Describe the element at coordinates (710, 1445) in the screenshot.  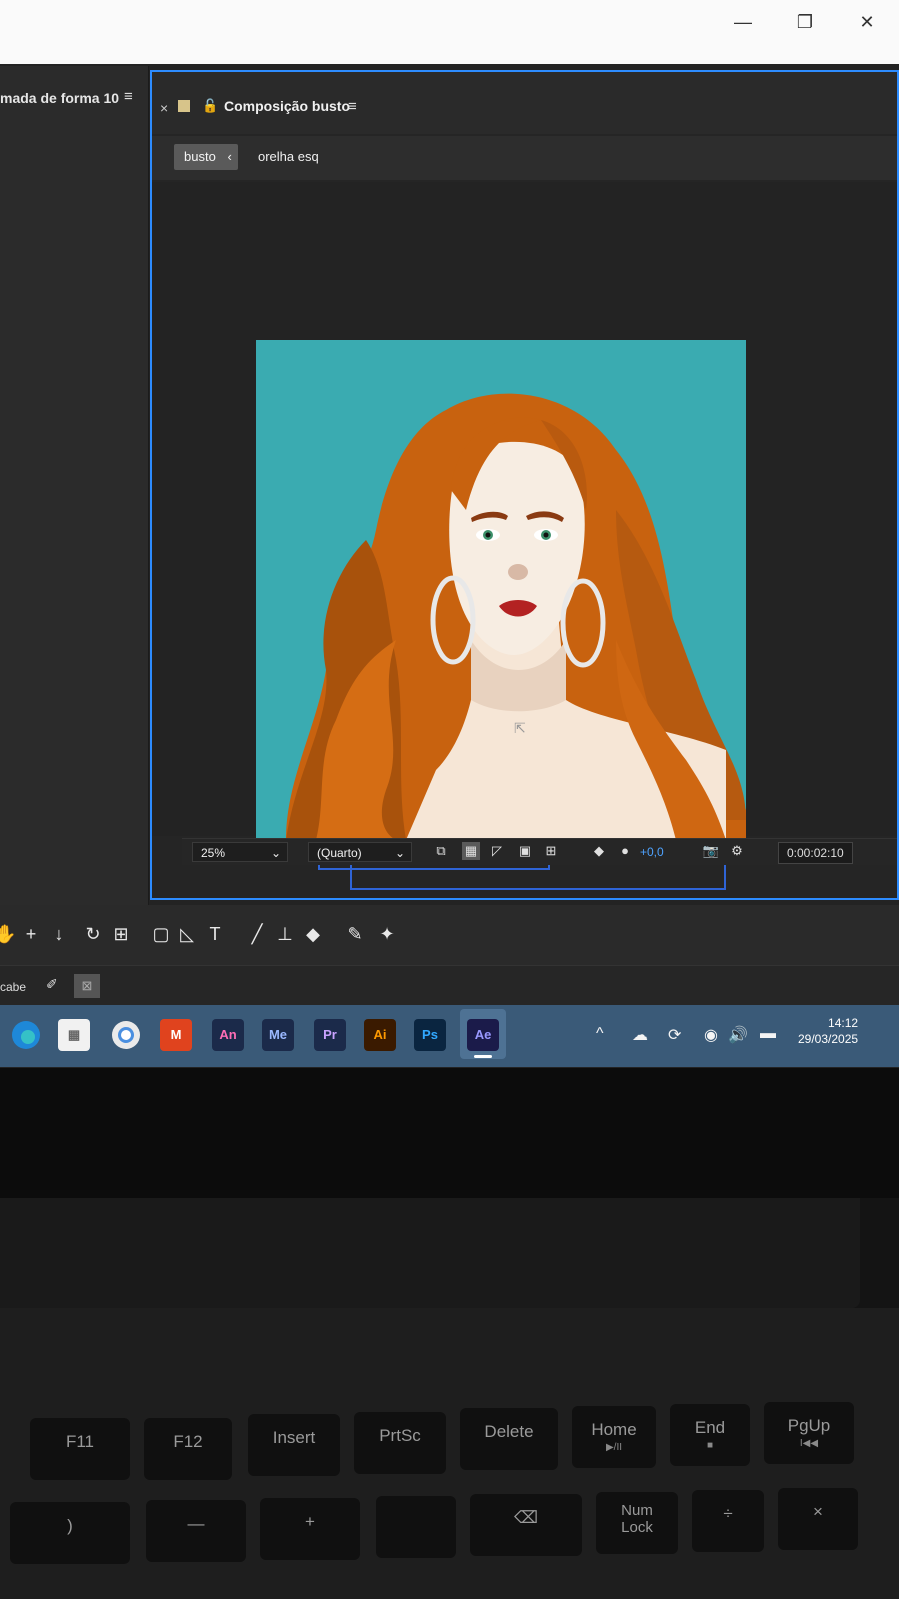
I see `stop-icon: ■` at that location.